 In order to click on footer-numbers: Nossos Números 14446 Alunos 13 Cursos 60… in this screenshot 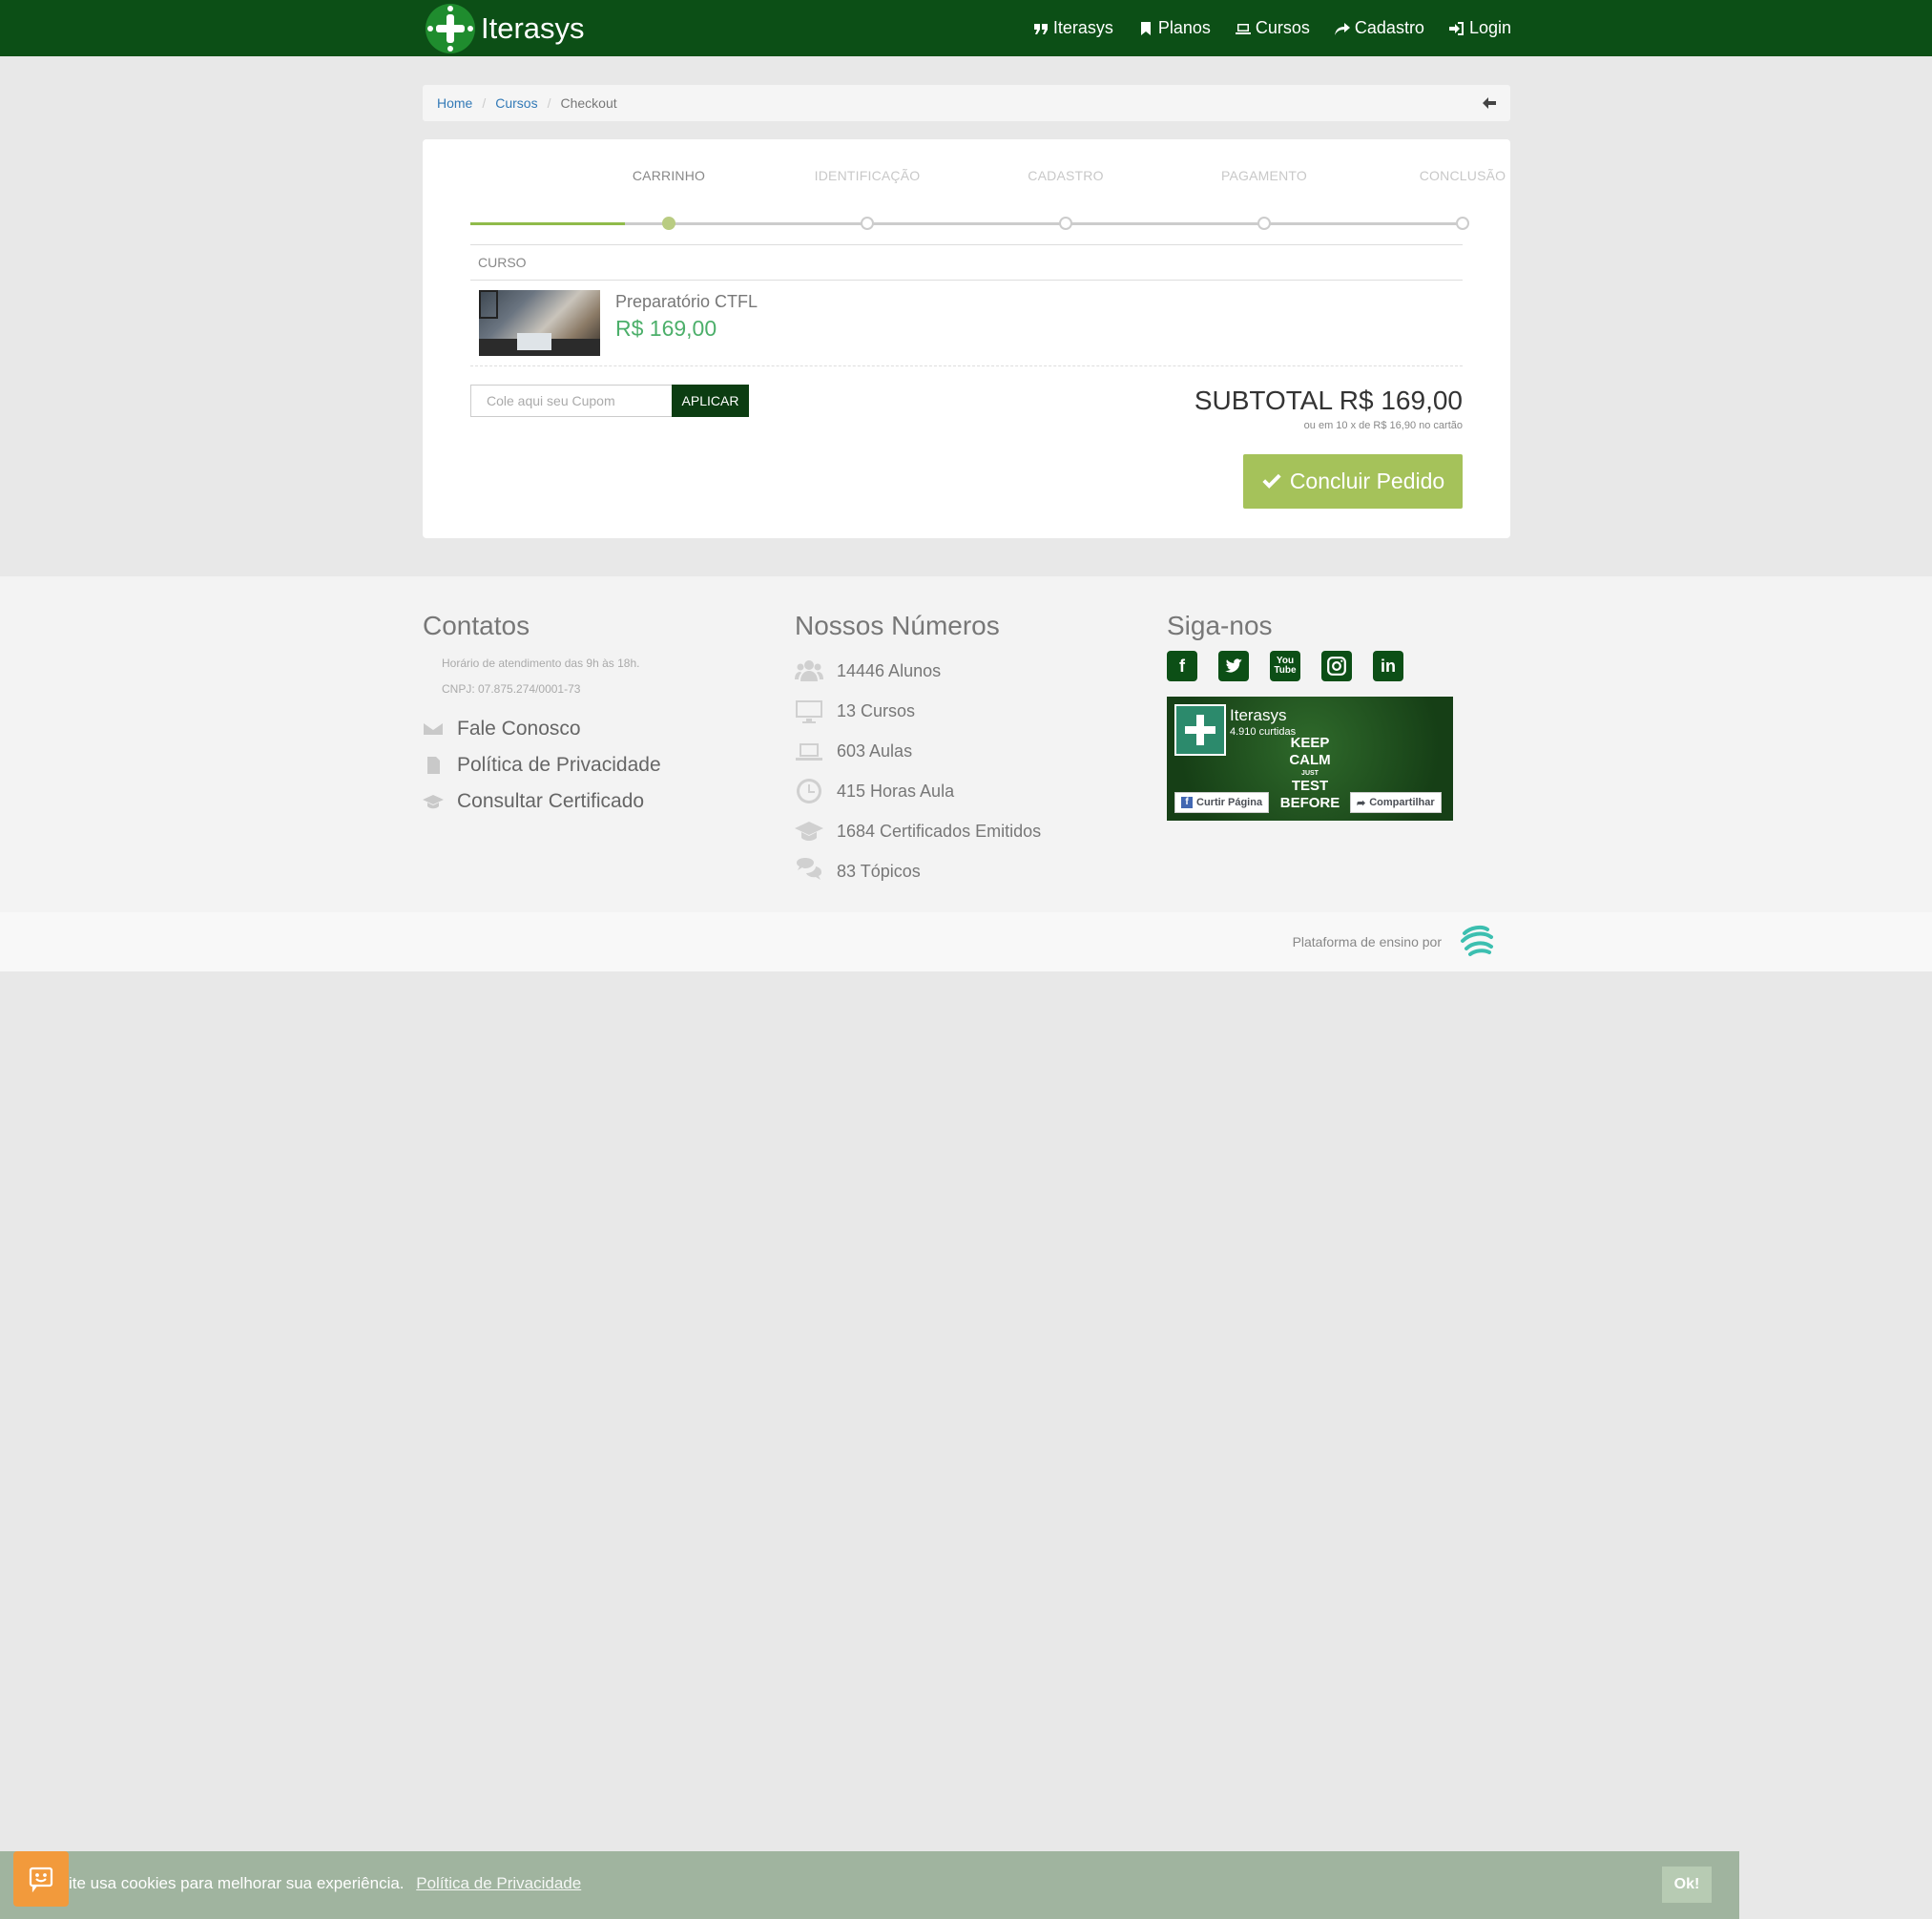, I will do `click(976, 751)`.